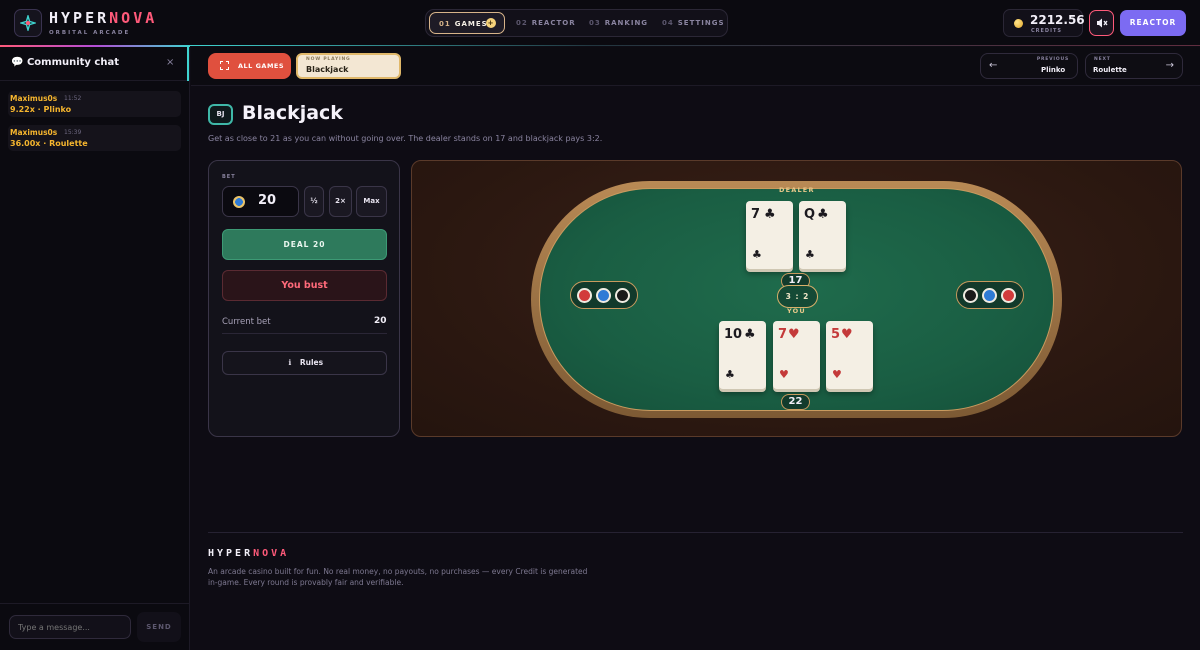  I want to click on chip-tray-right, so click(990, 295).